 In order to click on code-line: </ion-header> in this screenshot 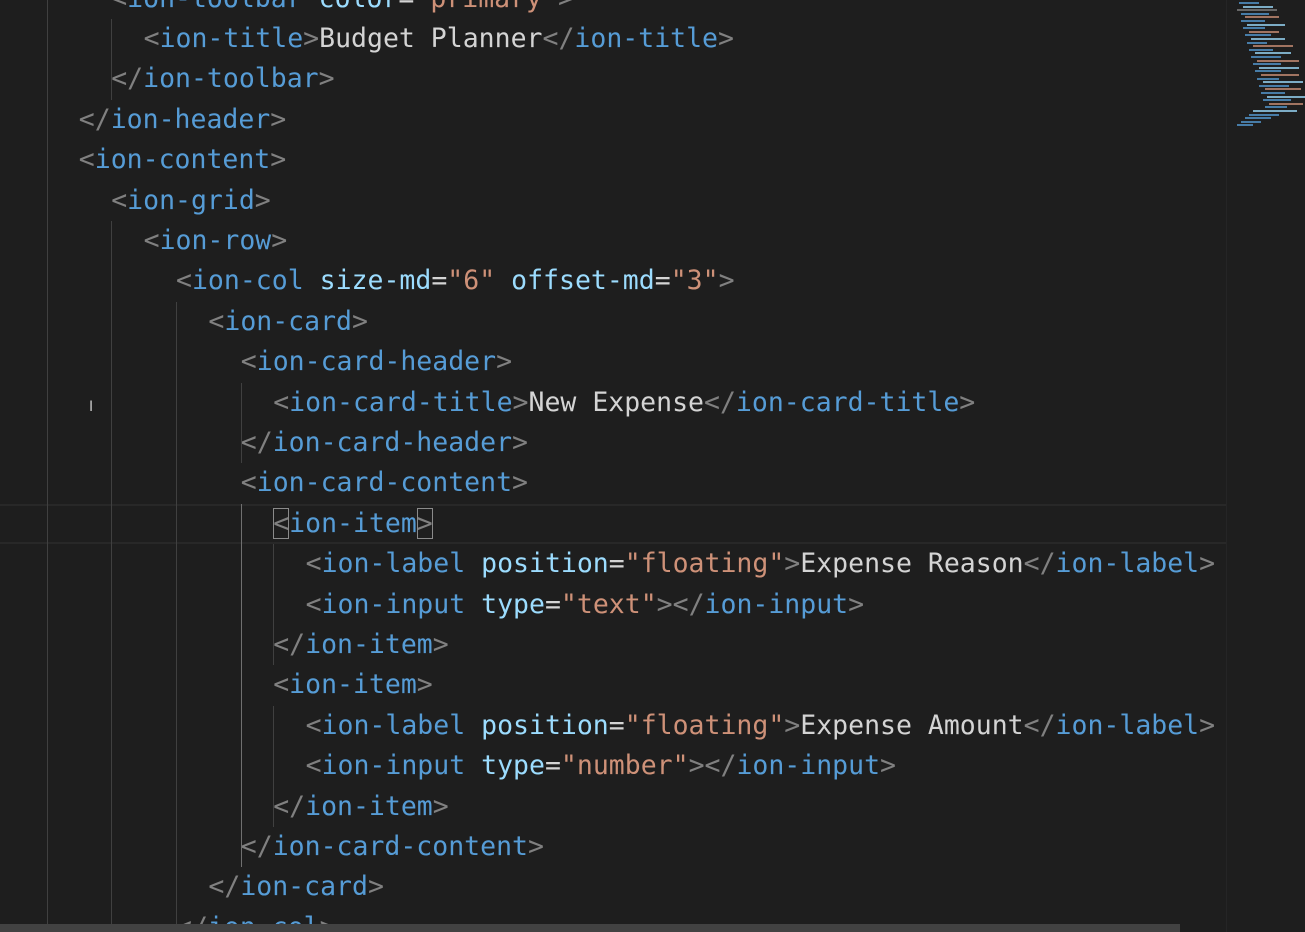, I will do `click(143, 120)`.